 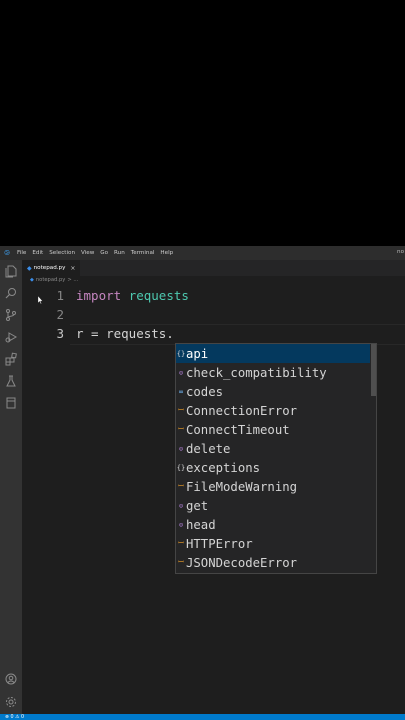 What do you see at coordinates (11, 337) in the screenshot?
I see `run-debug-icon` at bounding box center [11, 337].